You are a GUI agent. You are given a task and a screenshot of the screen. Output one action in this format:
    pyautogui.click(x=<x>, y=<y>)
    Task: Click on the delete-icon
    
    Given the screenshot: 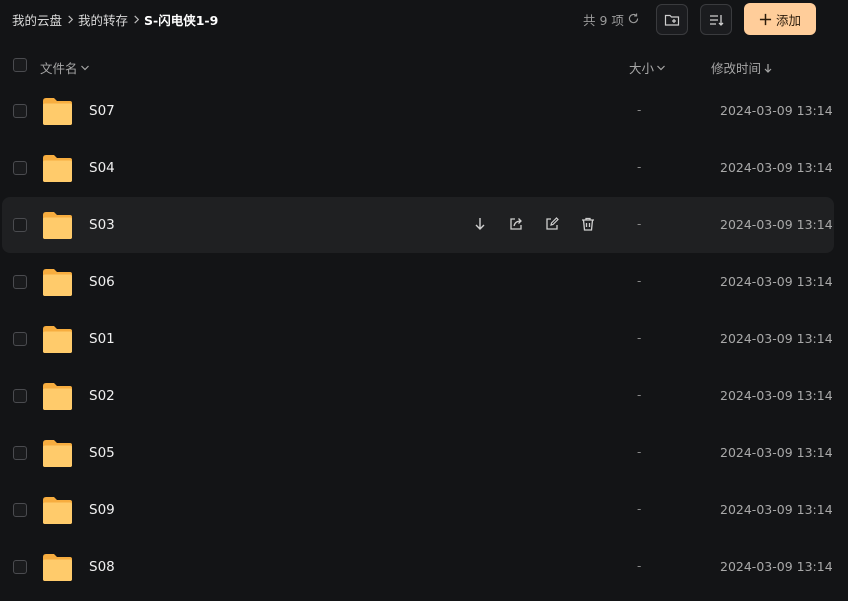 What is the action you would take?
    pyautogui.click(x=588, y=224)
    